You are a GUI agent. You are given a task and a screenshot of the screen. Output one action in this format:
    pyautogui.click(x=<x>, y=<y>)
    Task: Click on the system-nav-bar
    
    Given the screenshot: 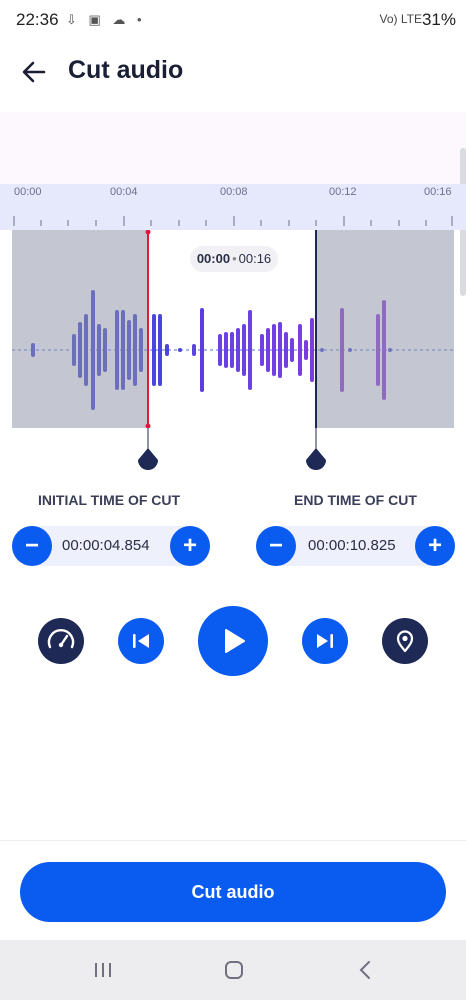 What is the action you would take?
    pyautogui.click(x=233, y=970)
    